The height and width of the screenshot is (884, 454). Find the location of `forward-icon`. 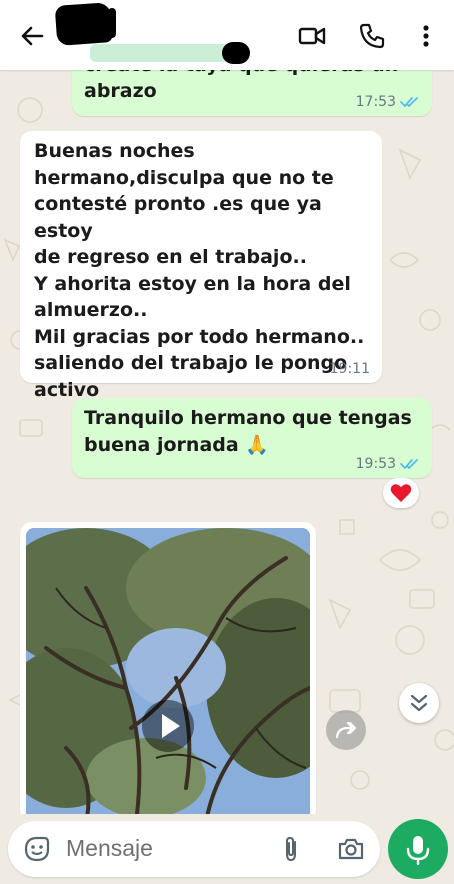

forward-icon is located at coordinates (346, 730).